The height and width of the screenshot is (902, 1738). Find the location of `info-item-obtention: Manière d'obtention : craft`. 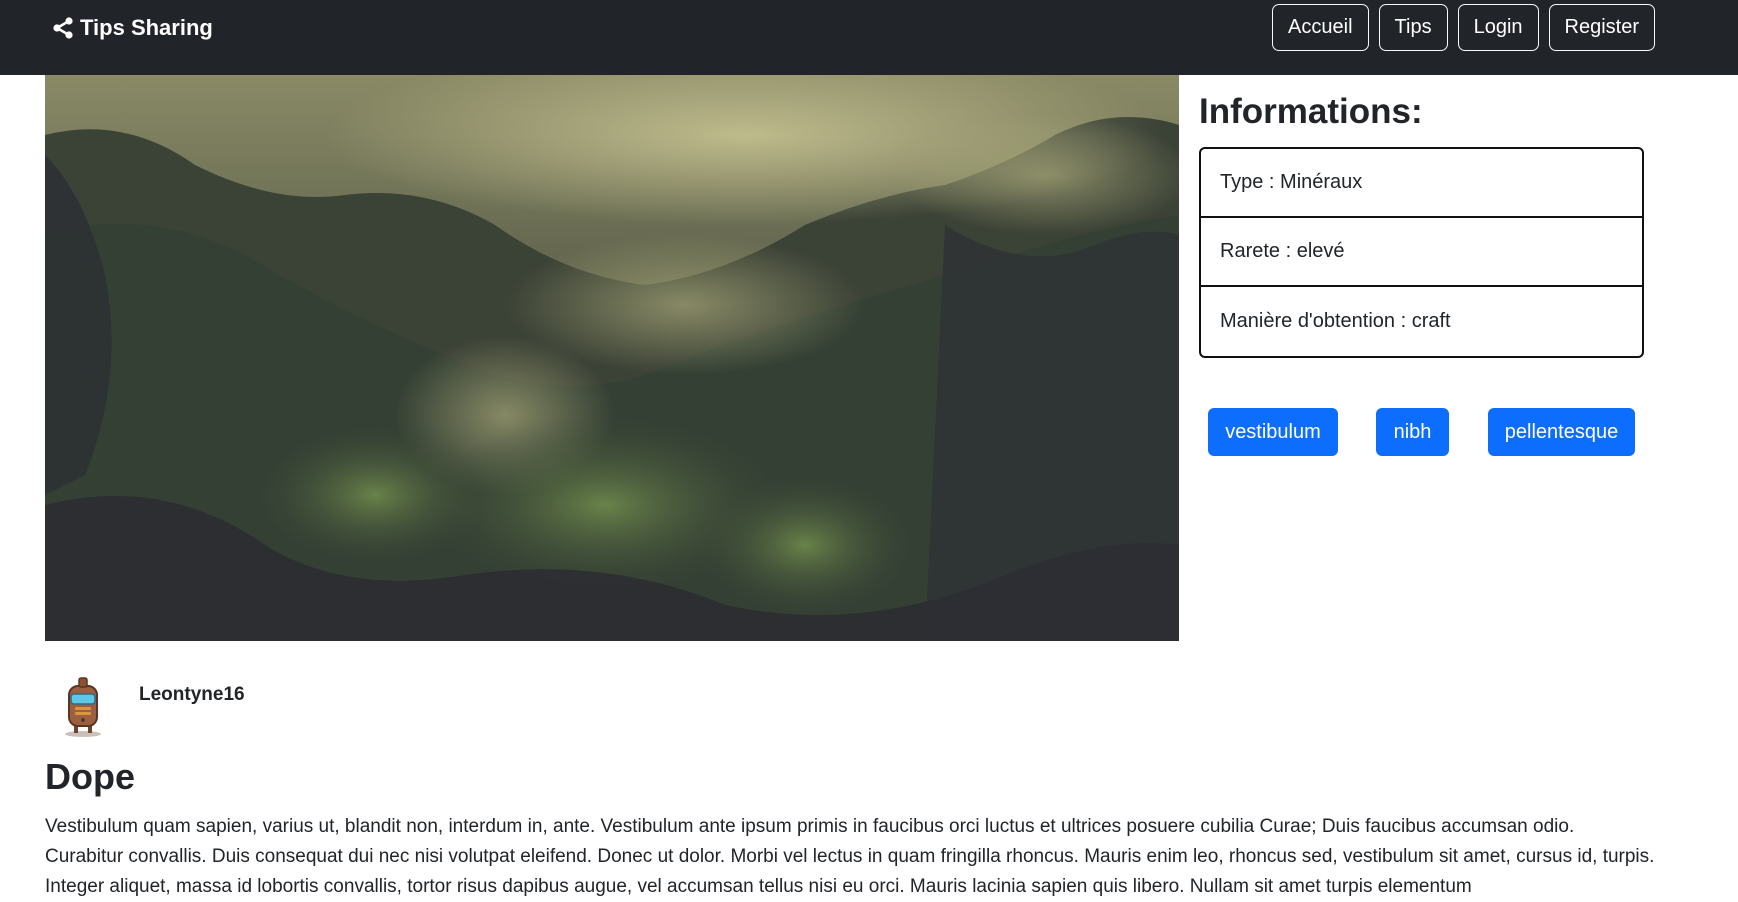

info-item-obtention: Manière d'obtention : craft is located at coordinates (1335, 321).